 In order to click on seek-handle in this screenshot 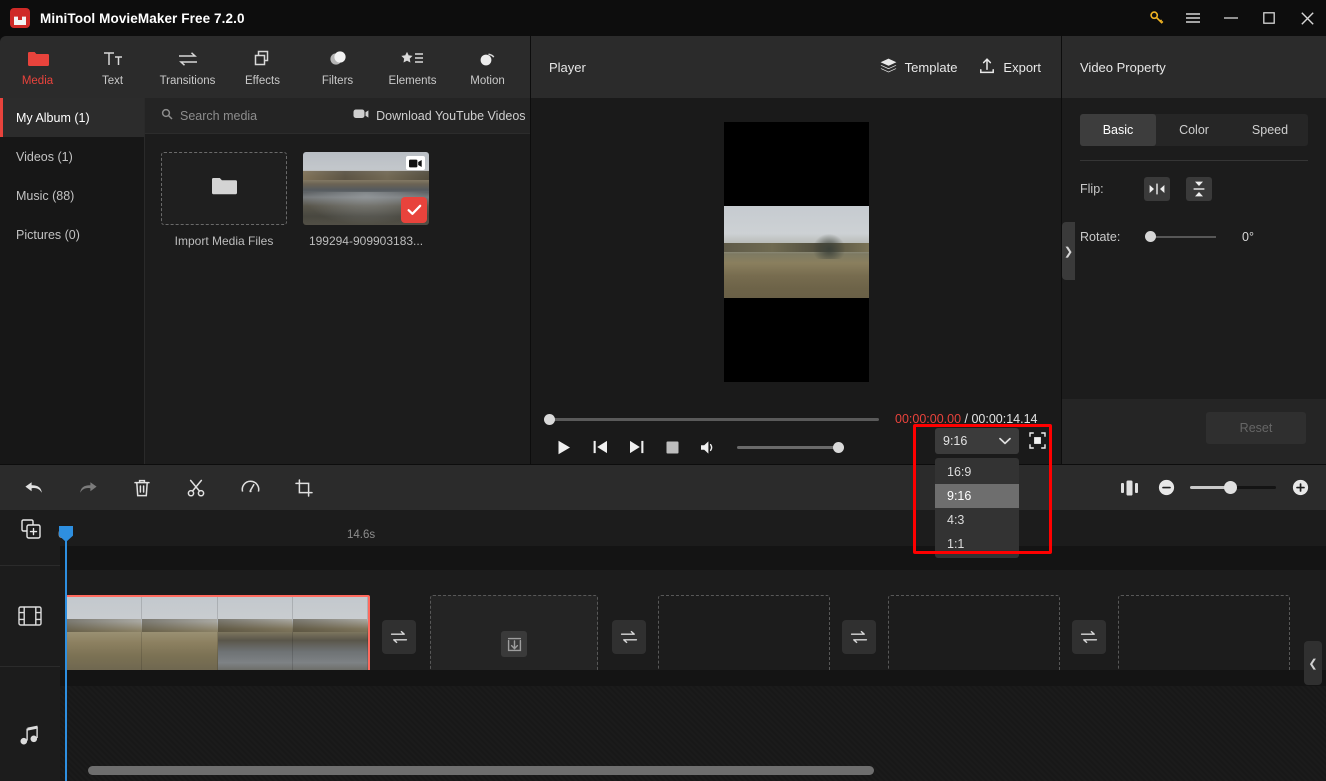, I will do `click(549, 419)`.